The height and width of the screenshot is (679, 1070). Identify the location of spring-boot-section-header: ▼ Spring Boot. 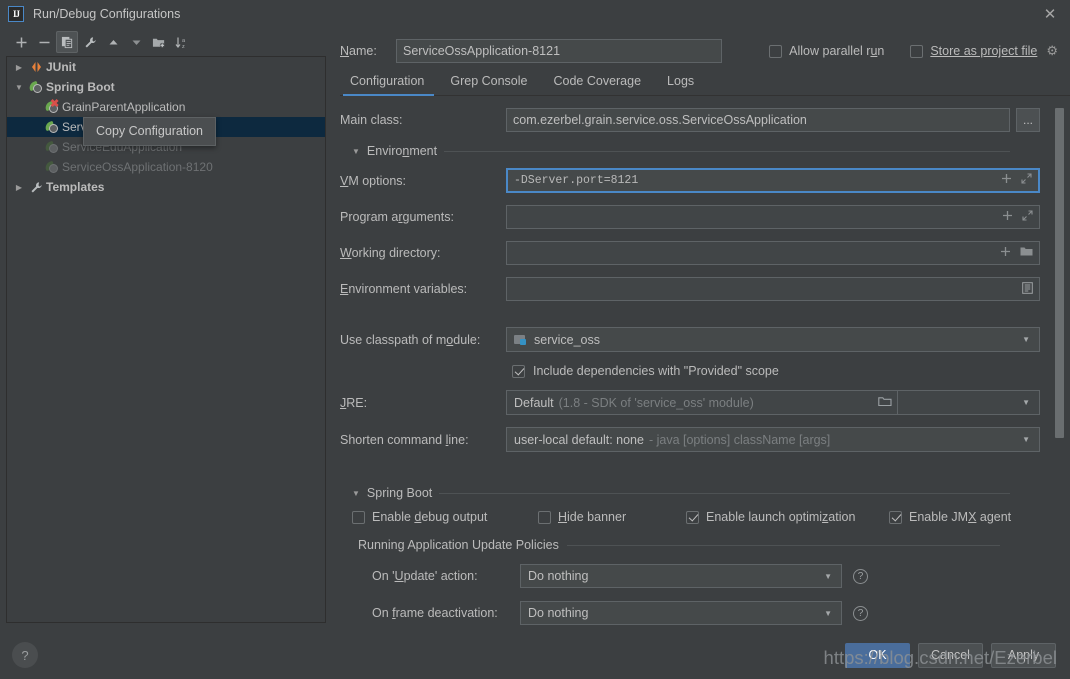
(696, 493).